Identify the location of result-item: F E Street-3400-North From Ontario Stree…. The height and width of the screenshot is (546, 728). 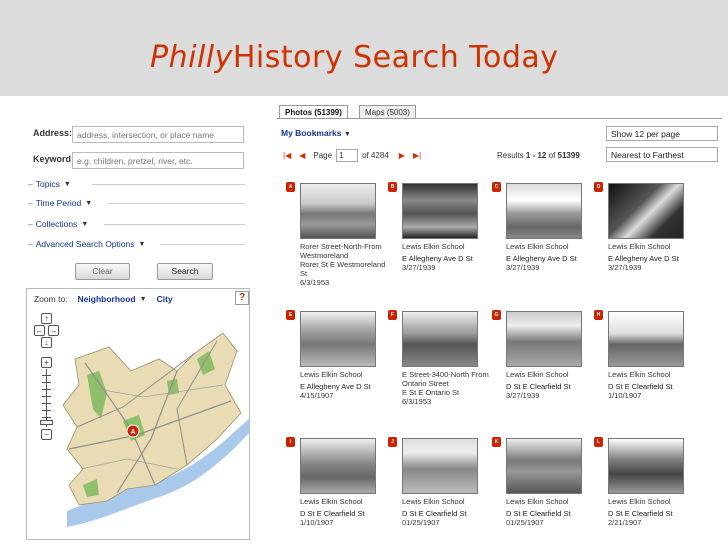
(441, 358).